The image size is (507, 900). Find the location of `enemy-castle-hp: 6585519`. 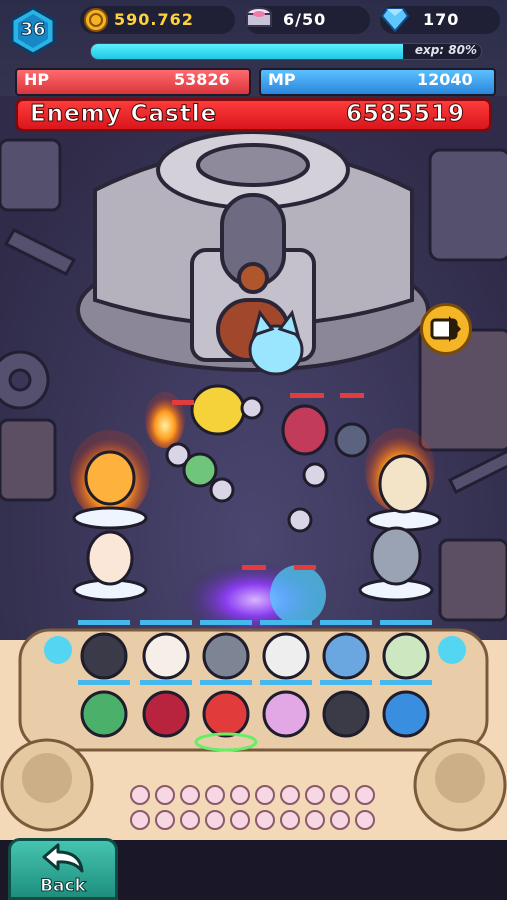

enemy-castle-hp: 6585519 is located at coordinates (405, 114).